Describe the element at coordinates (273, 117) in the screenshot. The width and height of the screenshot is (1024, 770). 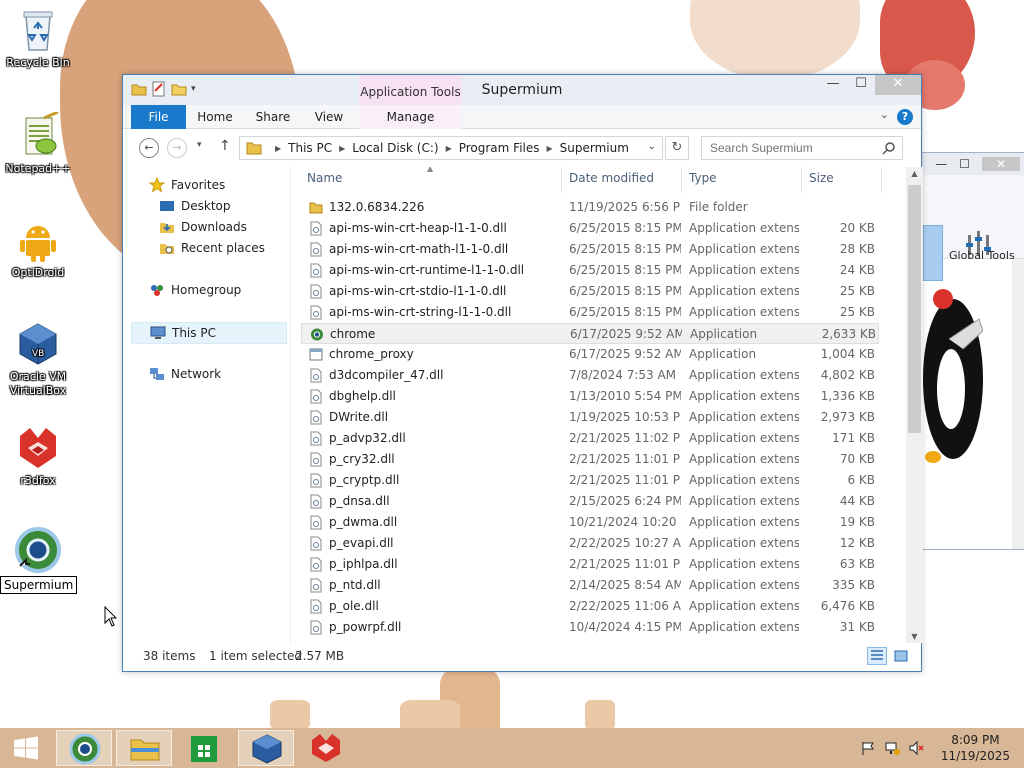
I see `tab-share: Share` at that location.